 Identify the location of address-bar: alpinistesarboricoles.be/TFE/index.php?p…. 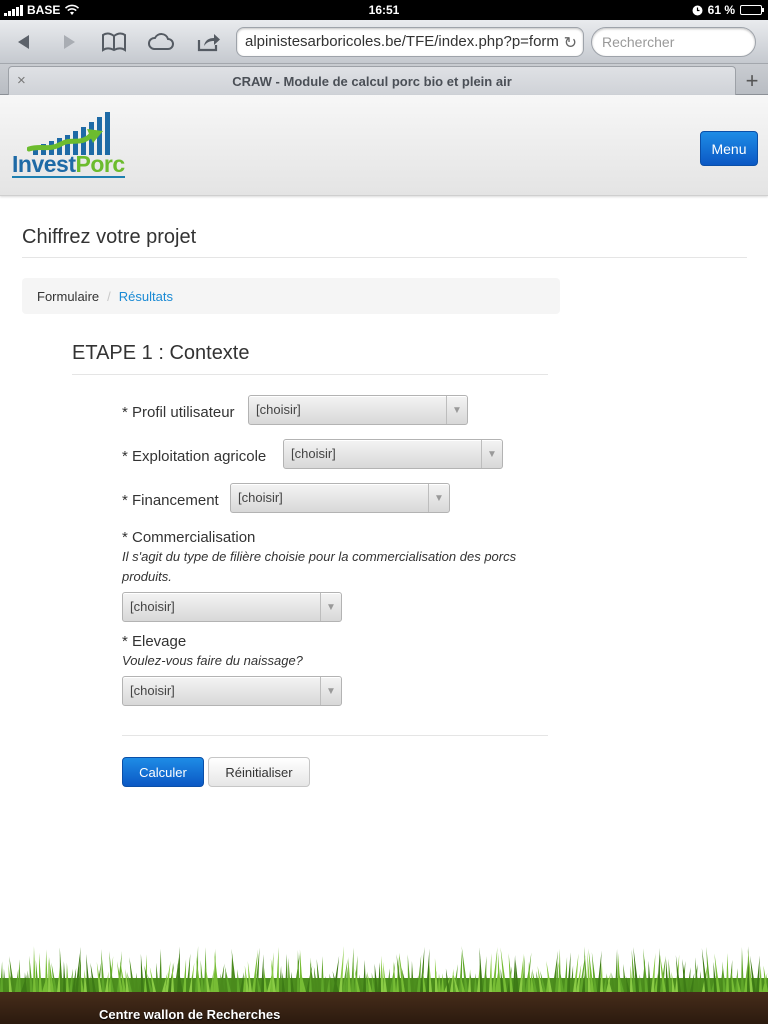
(410, 42).